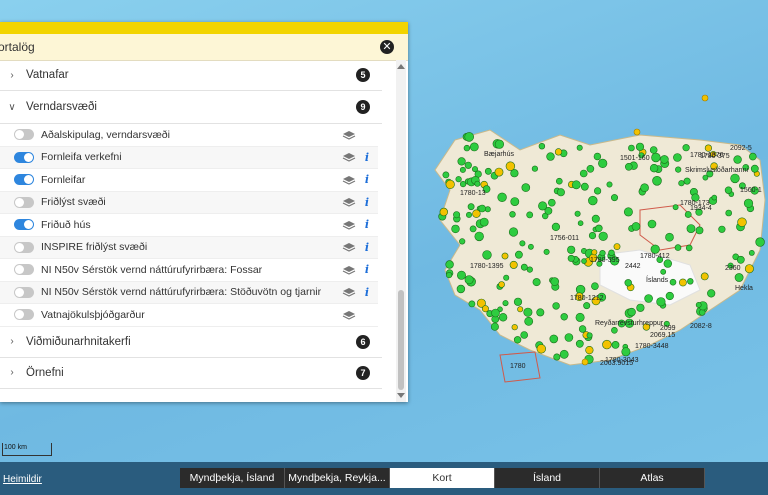 This screenshot has width=768, height=495. Describe the element at coordinates (652, 478) in the screenshot. I see `basemap-option: Atlas` at that location.